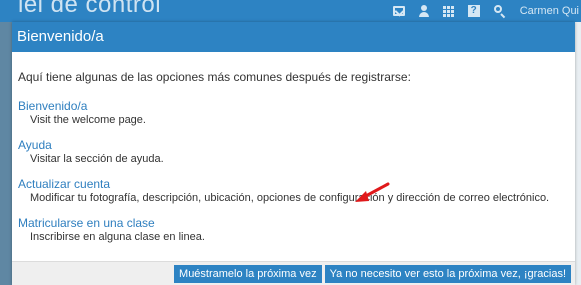 The width and height of the screenshot is (581, 285). What do you see at coordinates (293, 184) in the screenshot?
I see `update-account-link: Actualizar cuenta` at bounding box center [293, 184].